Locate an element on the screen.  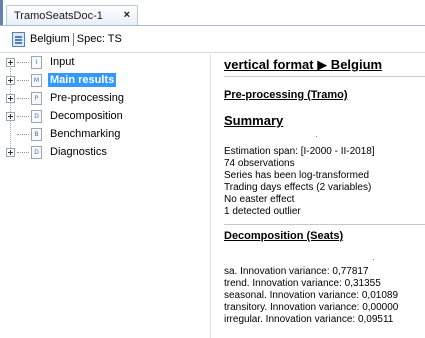
decomposition-node-icon: D is located at coordinates (36, 116).